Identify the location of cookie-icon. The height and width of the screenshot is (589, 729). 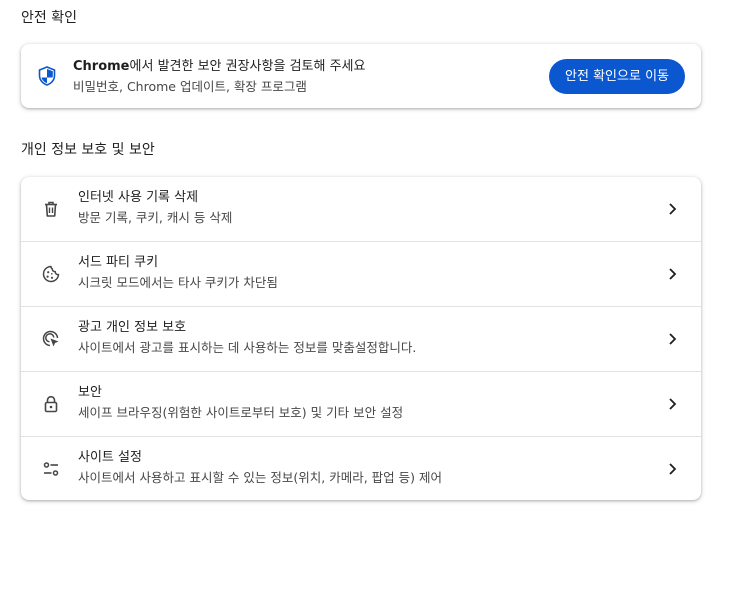
(51, 274).